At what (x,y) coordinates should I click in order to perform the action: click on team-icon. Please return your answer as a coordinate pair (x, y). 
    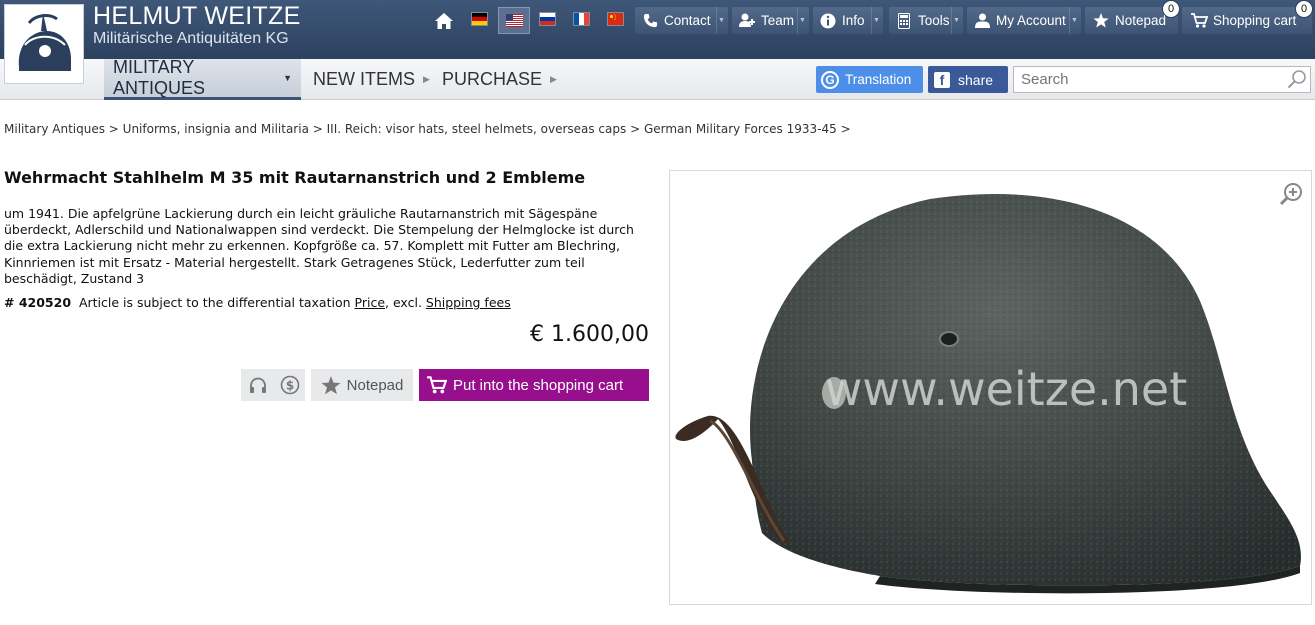
    Looking at the image, I should click on (747, 21).